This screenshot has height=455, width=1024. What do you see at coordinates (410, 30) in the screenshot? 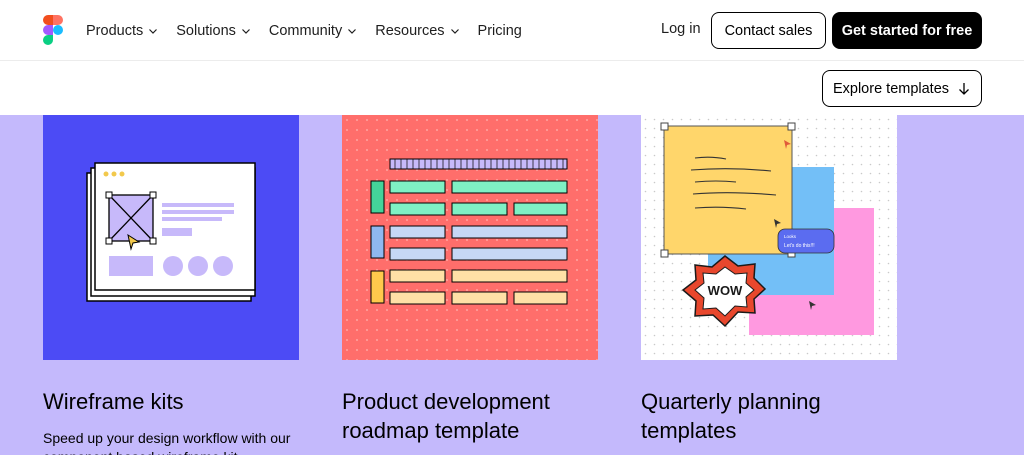
I see `nav-resources-label: Resources` at bounding box center [410, 30].